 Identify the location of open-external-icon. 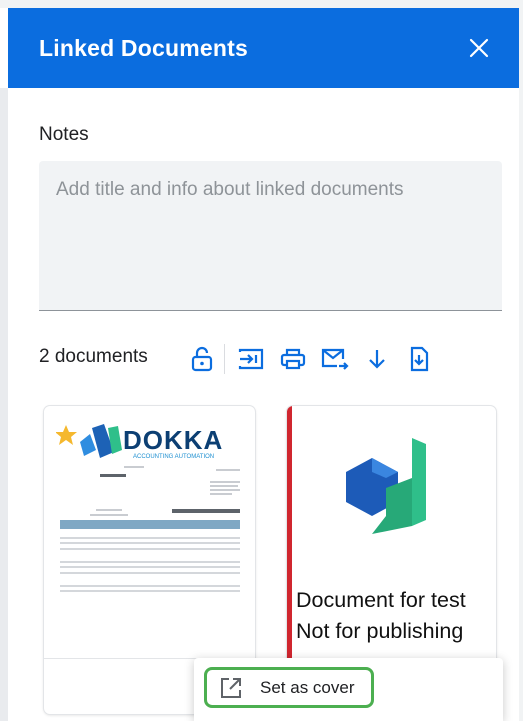
(231, 688).